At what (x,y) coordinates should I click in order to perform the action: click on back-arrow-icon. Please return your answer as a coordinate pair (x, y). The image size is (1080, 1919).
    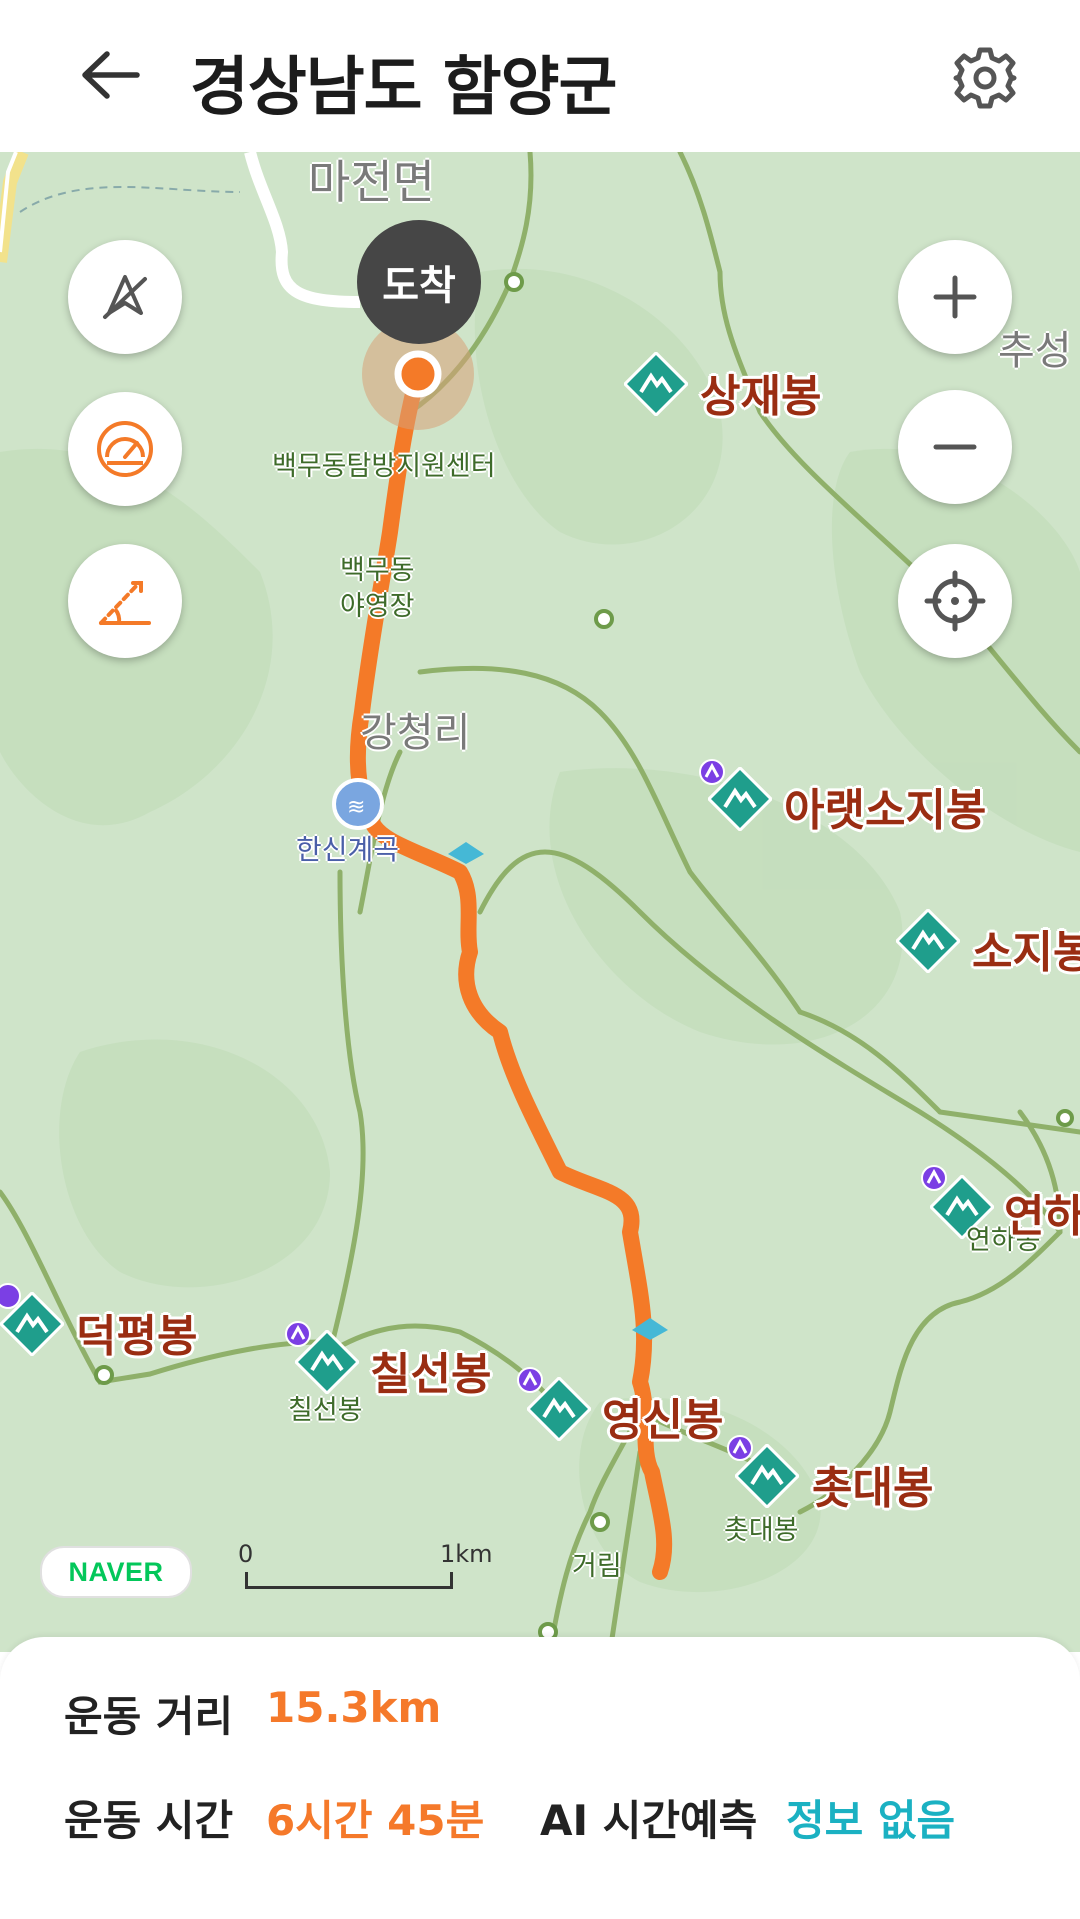
    Looking at the image, I should click on (111, 75).